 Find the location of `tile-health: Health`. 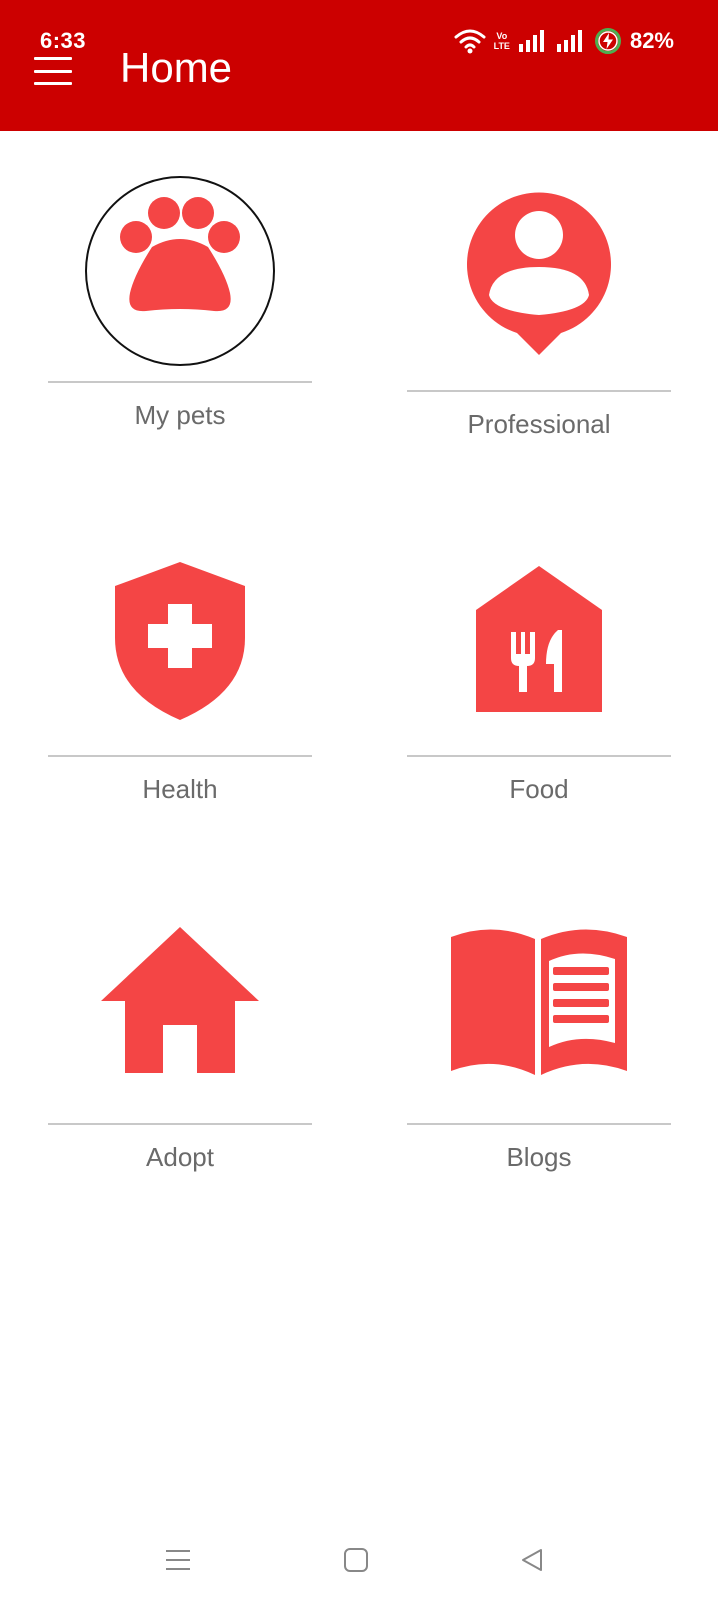

tile-health: Health is located at coordinates (180, 710).